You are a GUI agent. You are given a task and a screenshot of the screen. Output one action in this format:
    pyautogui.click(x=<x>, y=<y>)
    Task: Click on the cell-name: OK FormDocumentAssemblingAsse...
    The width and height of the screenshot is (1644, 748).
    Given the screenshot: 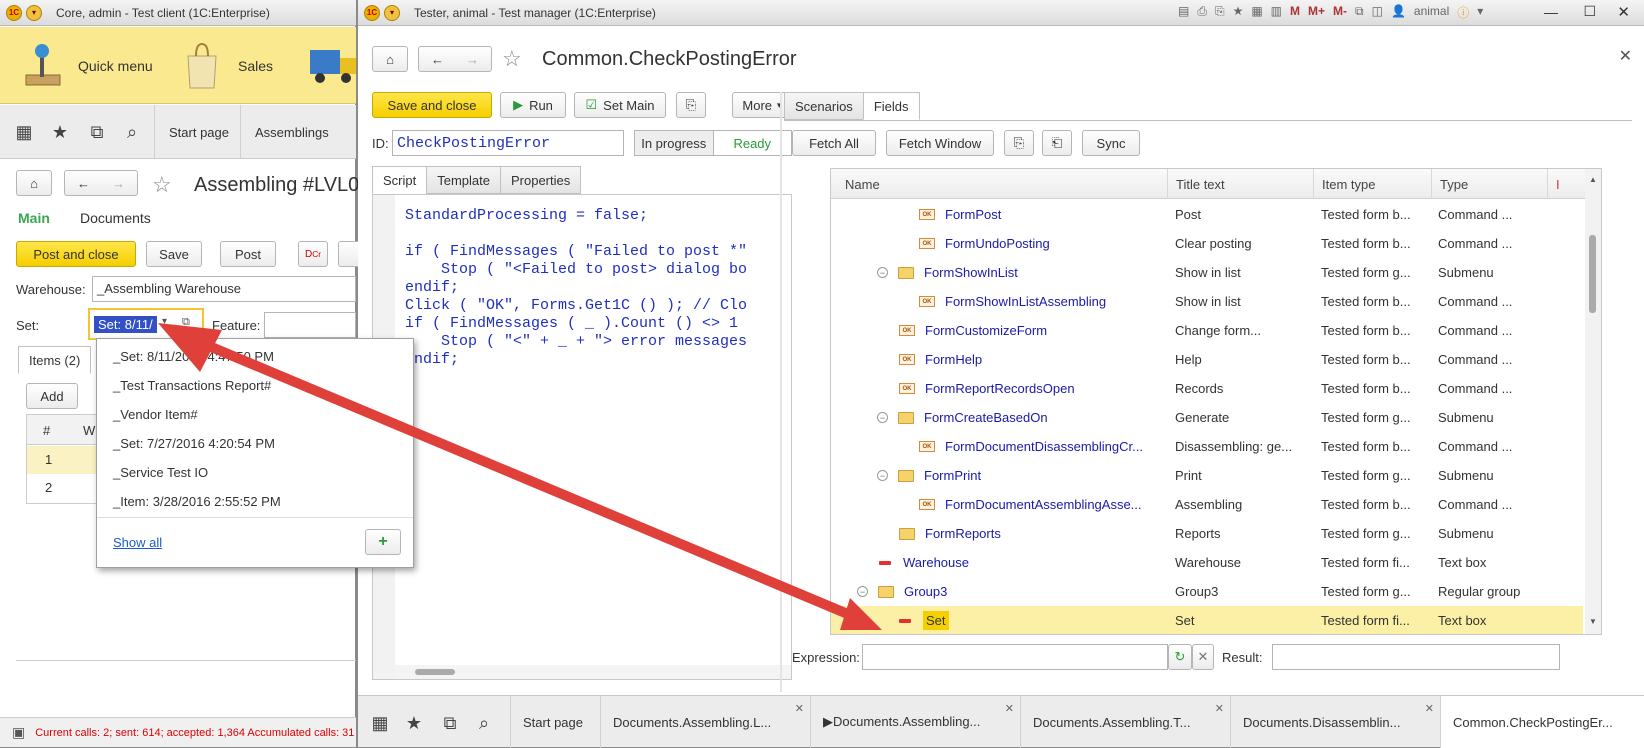 What is the action you would take?
    pyautogui.click(x=1043, y=504)
    